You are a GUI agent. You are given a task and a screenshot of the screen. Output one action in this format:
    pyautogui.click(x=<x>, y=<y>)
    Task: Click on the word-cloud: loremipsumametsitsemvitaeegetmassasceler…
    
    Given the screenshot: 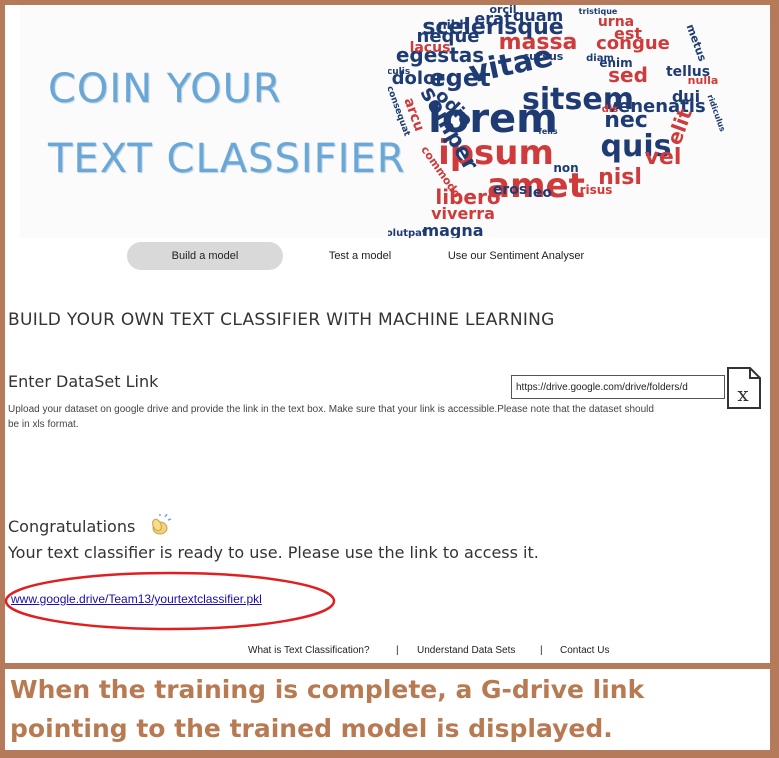 What is the action you would take?
    pyautogui.click(x=556, y=121)
    